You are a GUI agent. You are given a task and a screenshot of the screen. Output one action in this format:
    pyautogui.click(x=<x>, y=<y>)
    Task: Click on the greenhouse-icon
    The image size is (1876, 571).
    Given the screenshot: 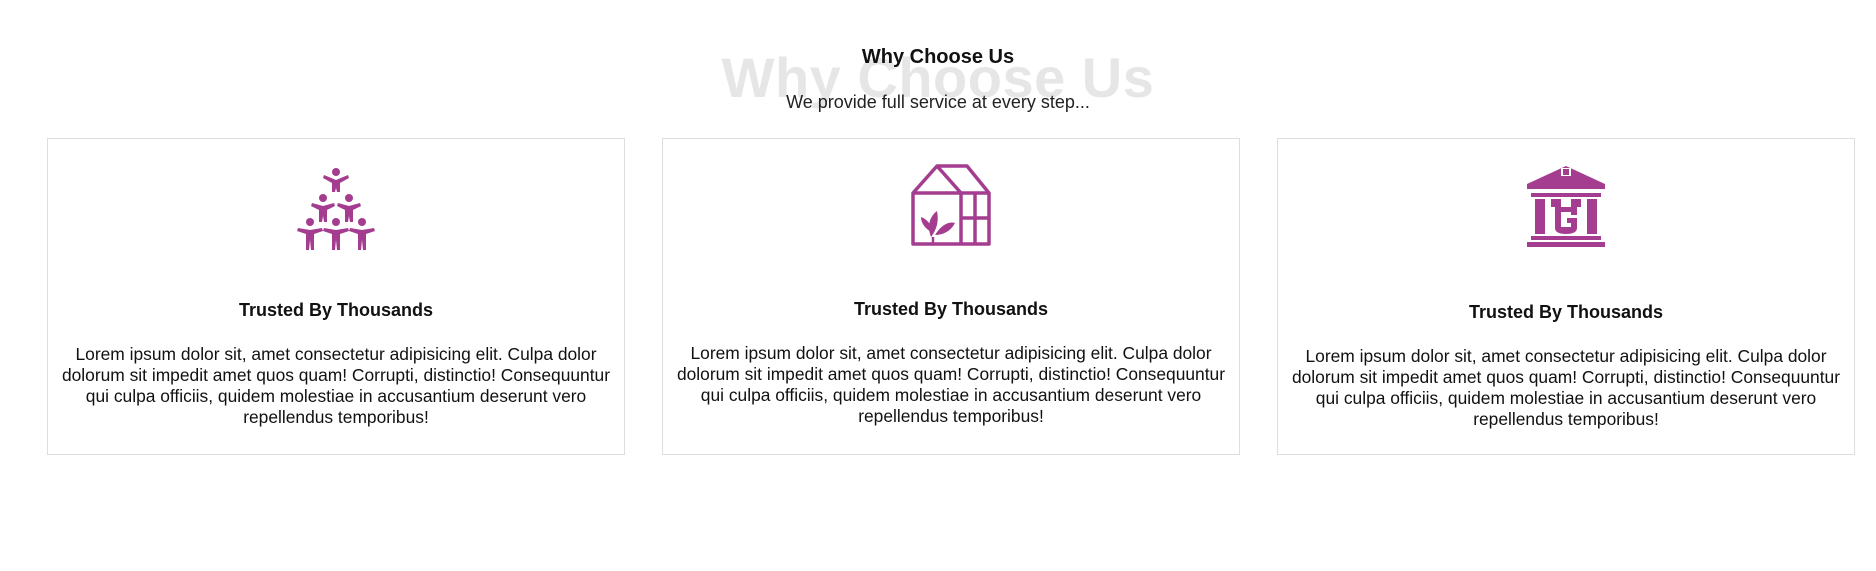 What is the action you would take?
    pyautogui.click(x=951, y=205)
    